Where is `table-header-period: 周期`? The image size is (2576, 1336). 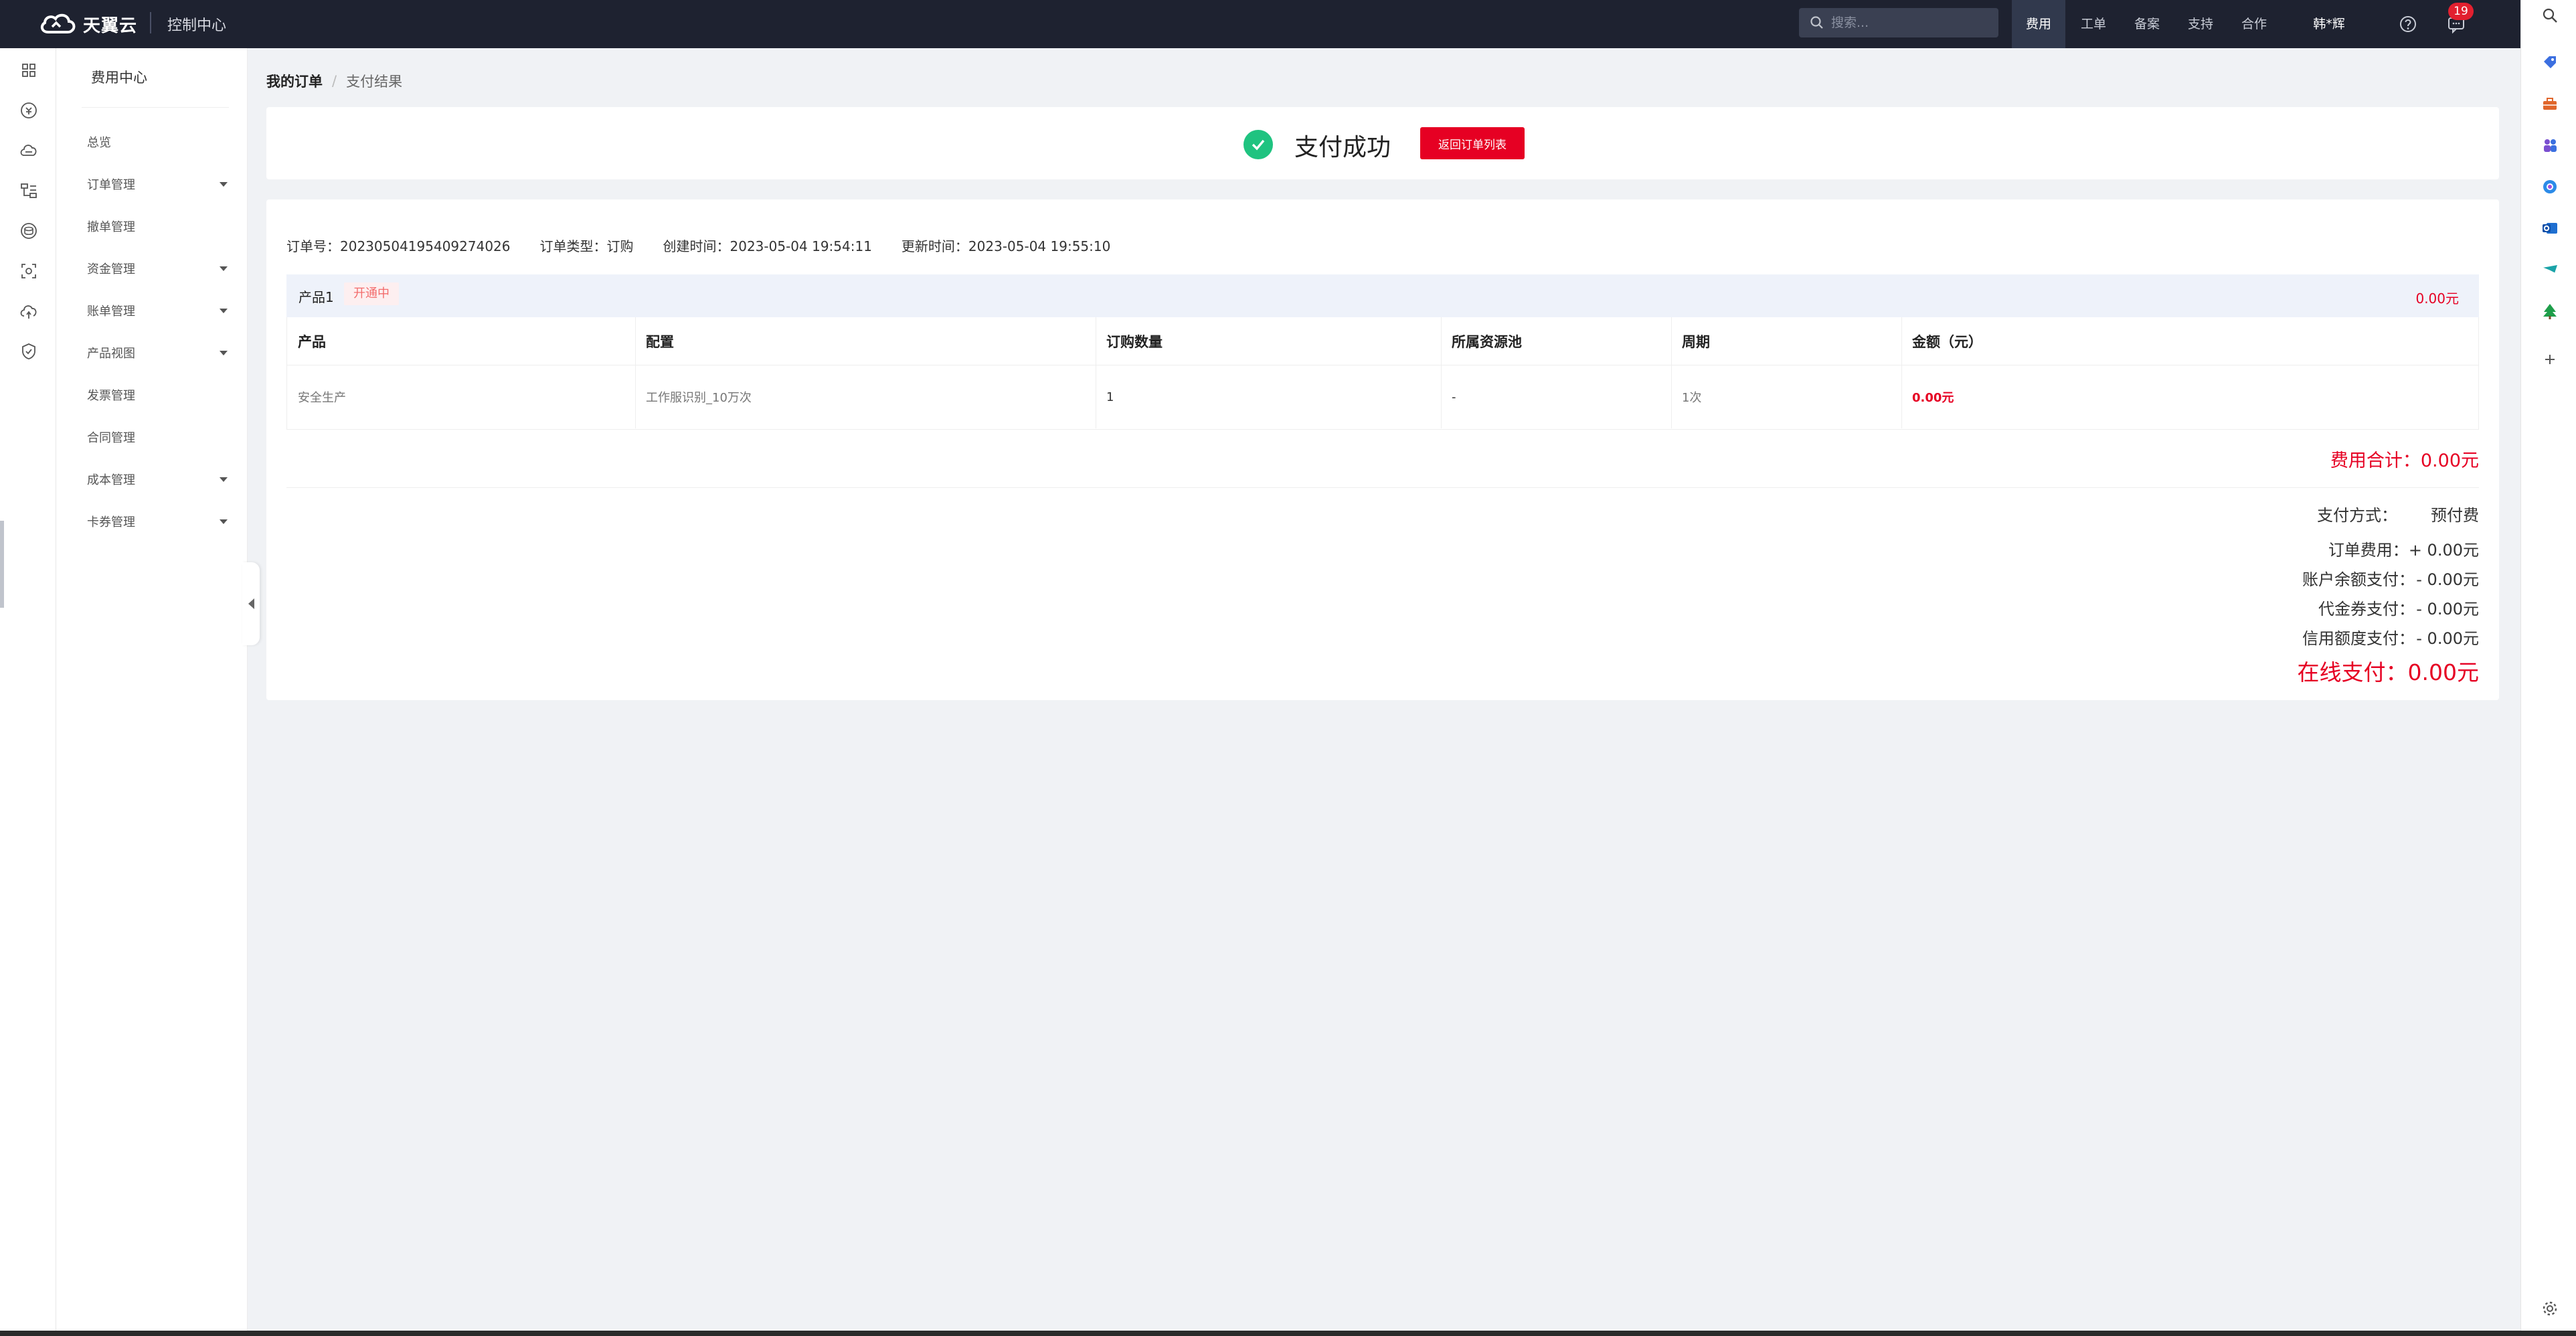 table-header-period: 周期 is located at coordinates (1786, 341).